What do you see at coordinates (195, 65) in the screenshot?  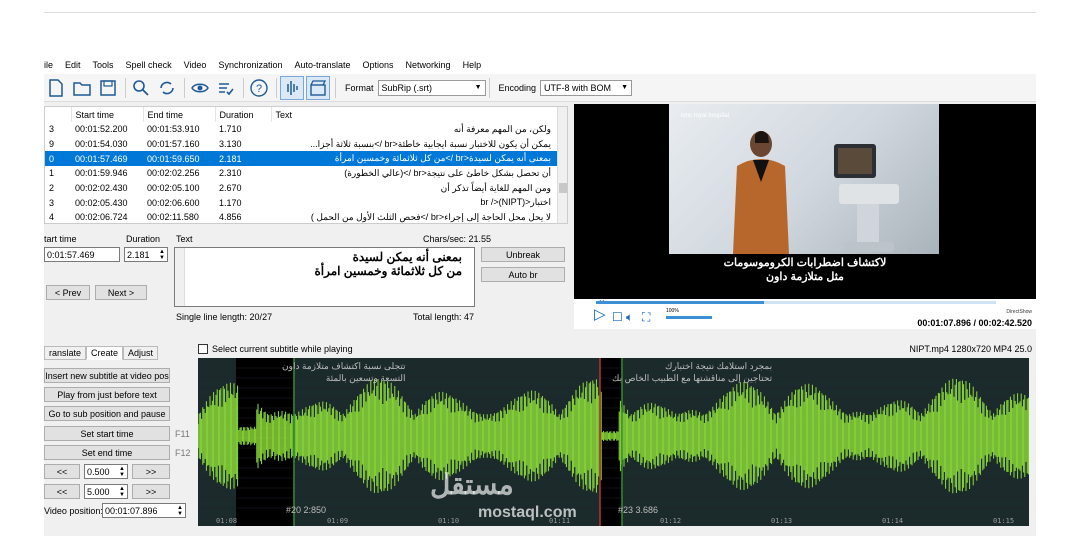 I see `menu-video: Video` at bounding box center [195, 65].